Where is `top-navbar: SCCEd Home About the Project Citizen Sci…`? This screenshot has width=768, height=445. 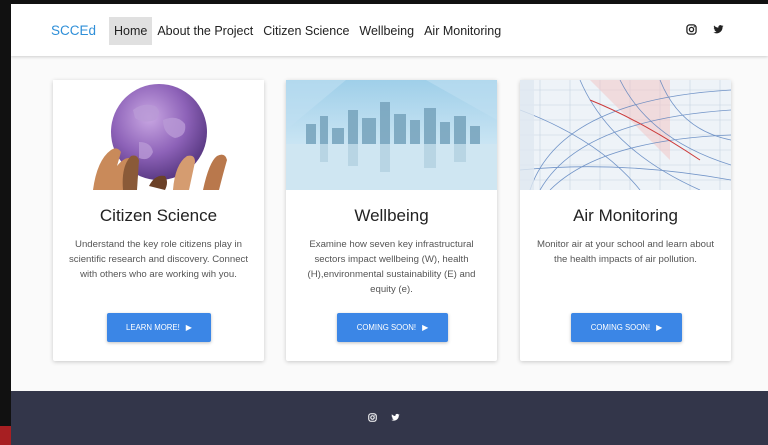 top-navbar: SCCEd Home About the Project Citizen Sci… is located at coordinates (389, 30).